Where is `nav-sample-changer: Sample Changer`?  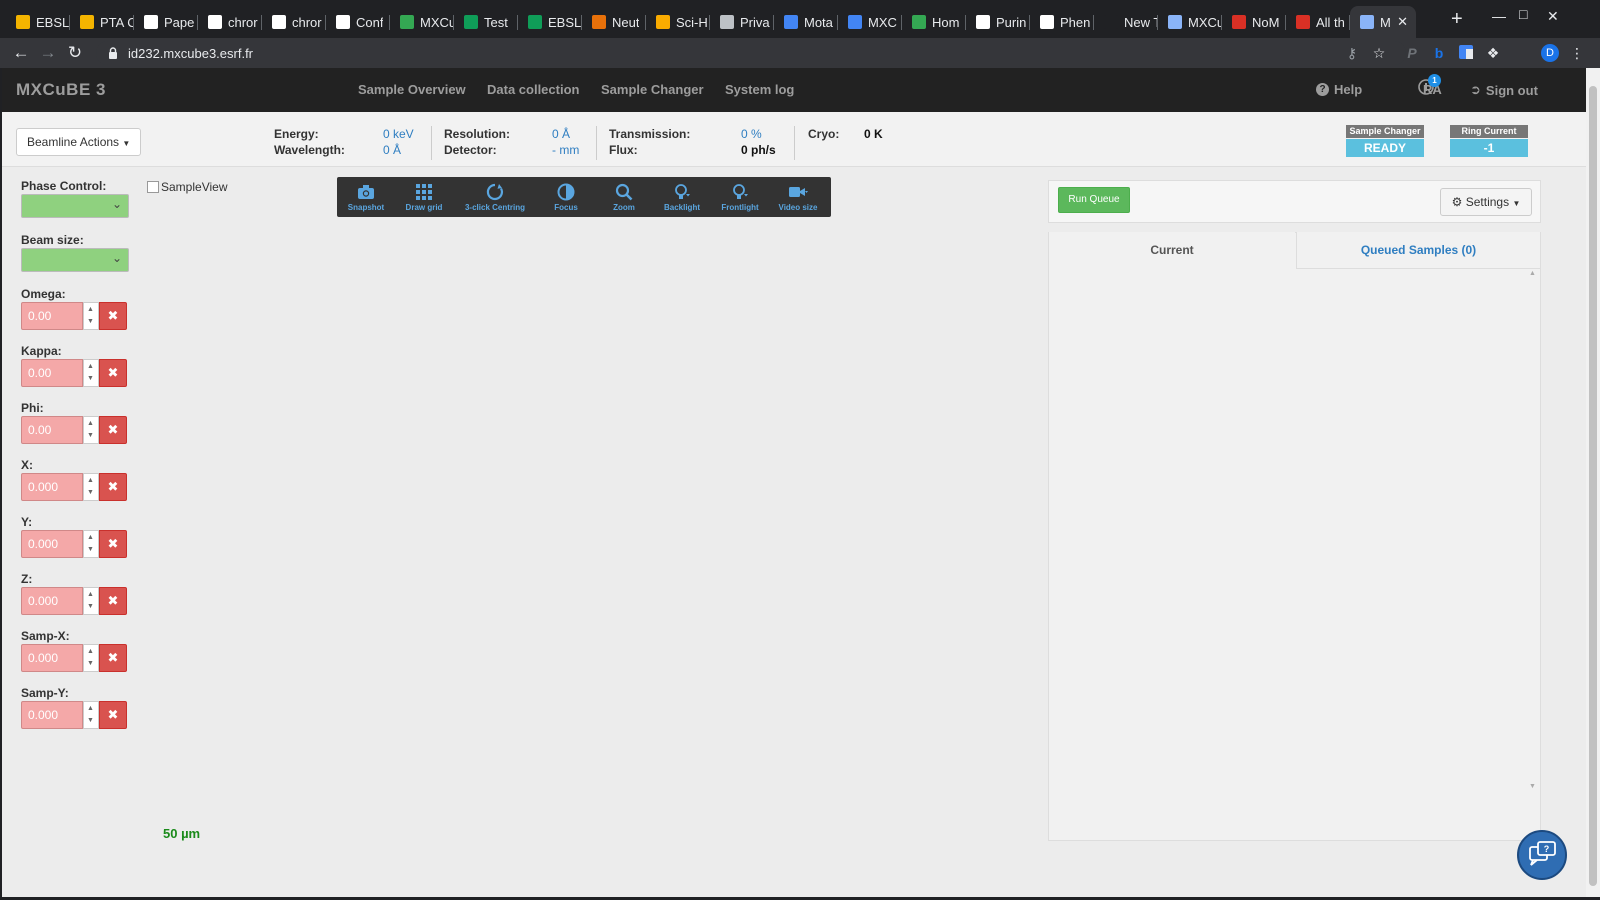
nav-sample-changer: Sample Changer is located at coordinates (652, 89).